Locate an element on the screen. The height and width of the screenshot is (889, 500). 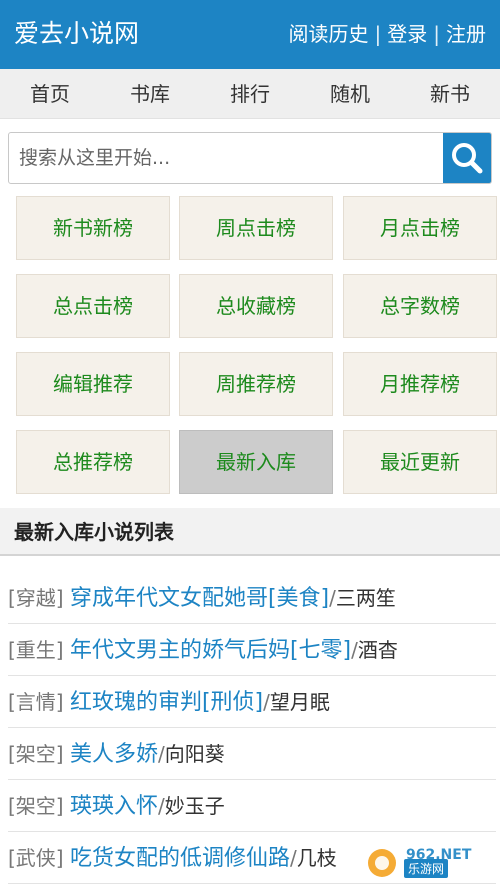
ranking-weekly-clicks: 周点击榜 is located at coordinates (256, 228).